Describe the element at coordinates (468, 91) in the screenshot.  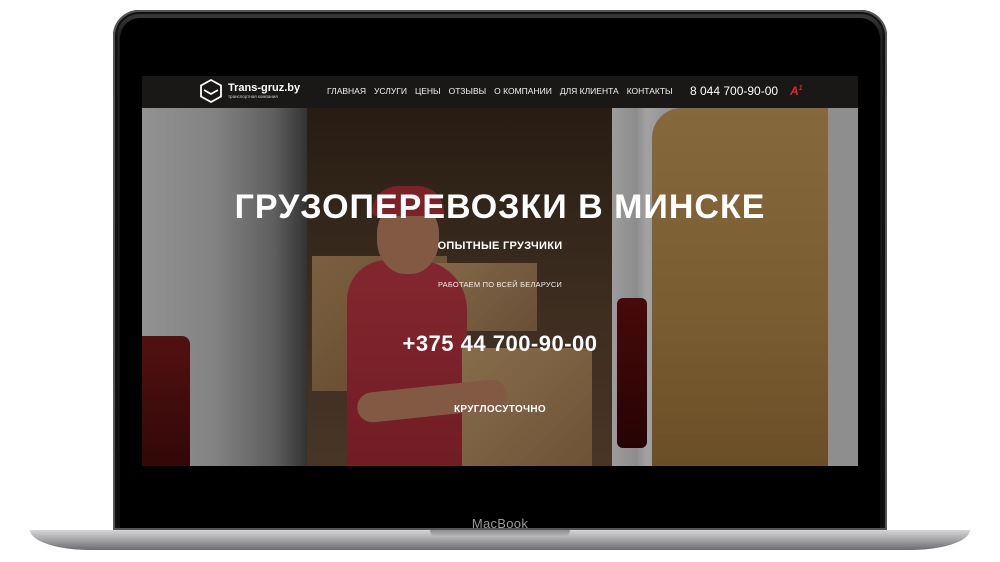
I see `nav-item-reviews: ОТЗЫВЫ` at that location.